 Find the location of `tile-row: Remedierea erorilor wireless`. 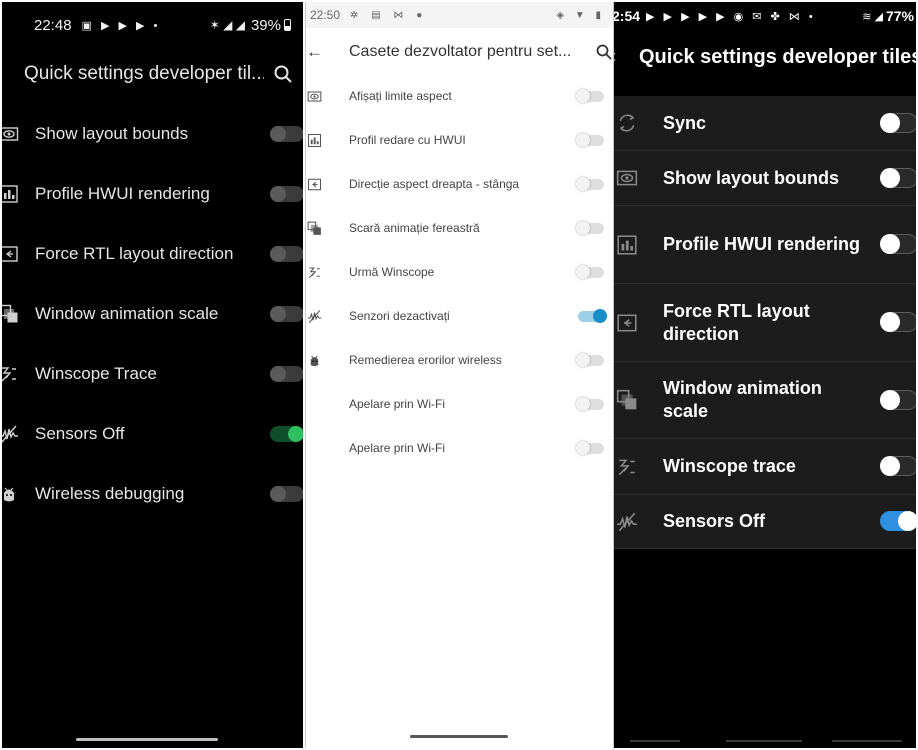

tile-row: Remedierea erorilor wireless is located at coordinates (459, 360).